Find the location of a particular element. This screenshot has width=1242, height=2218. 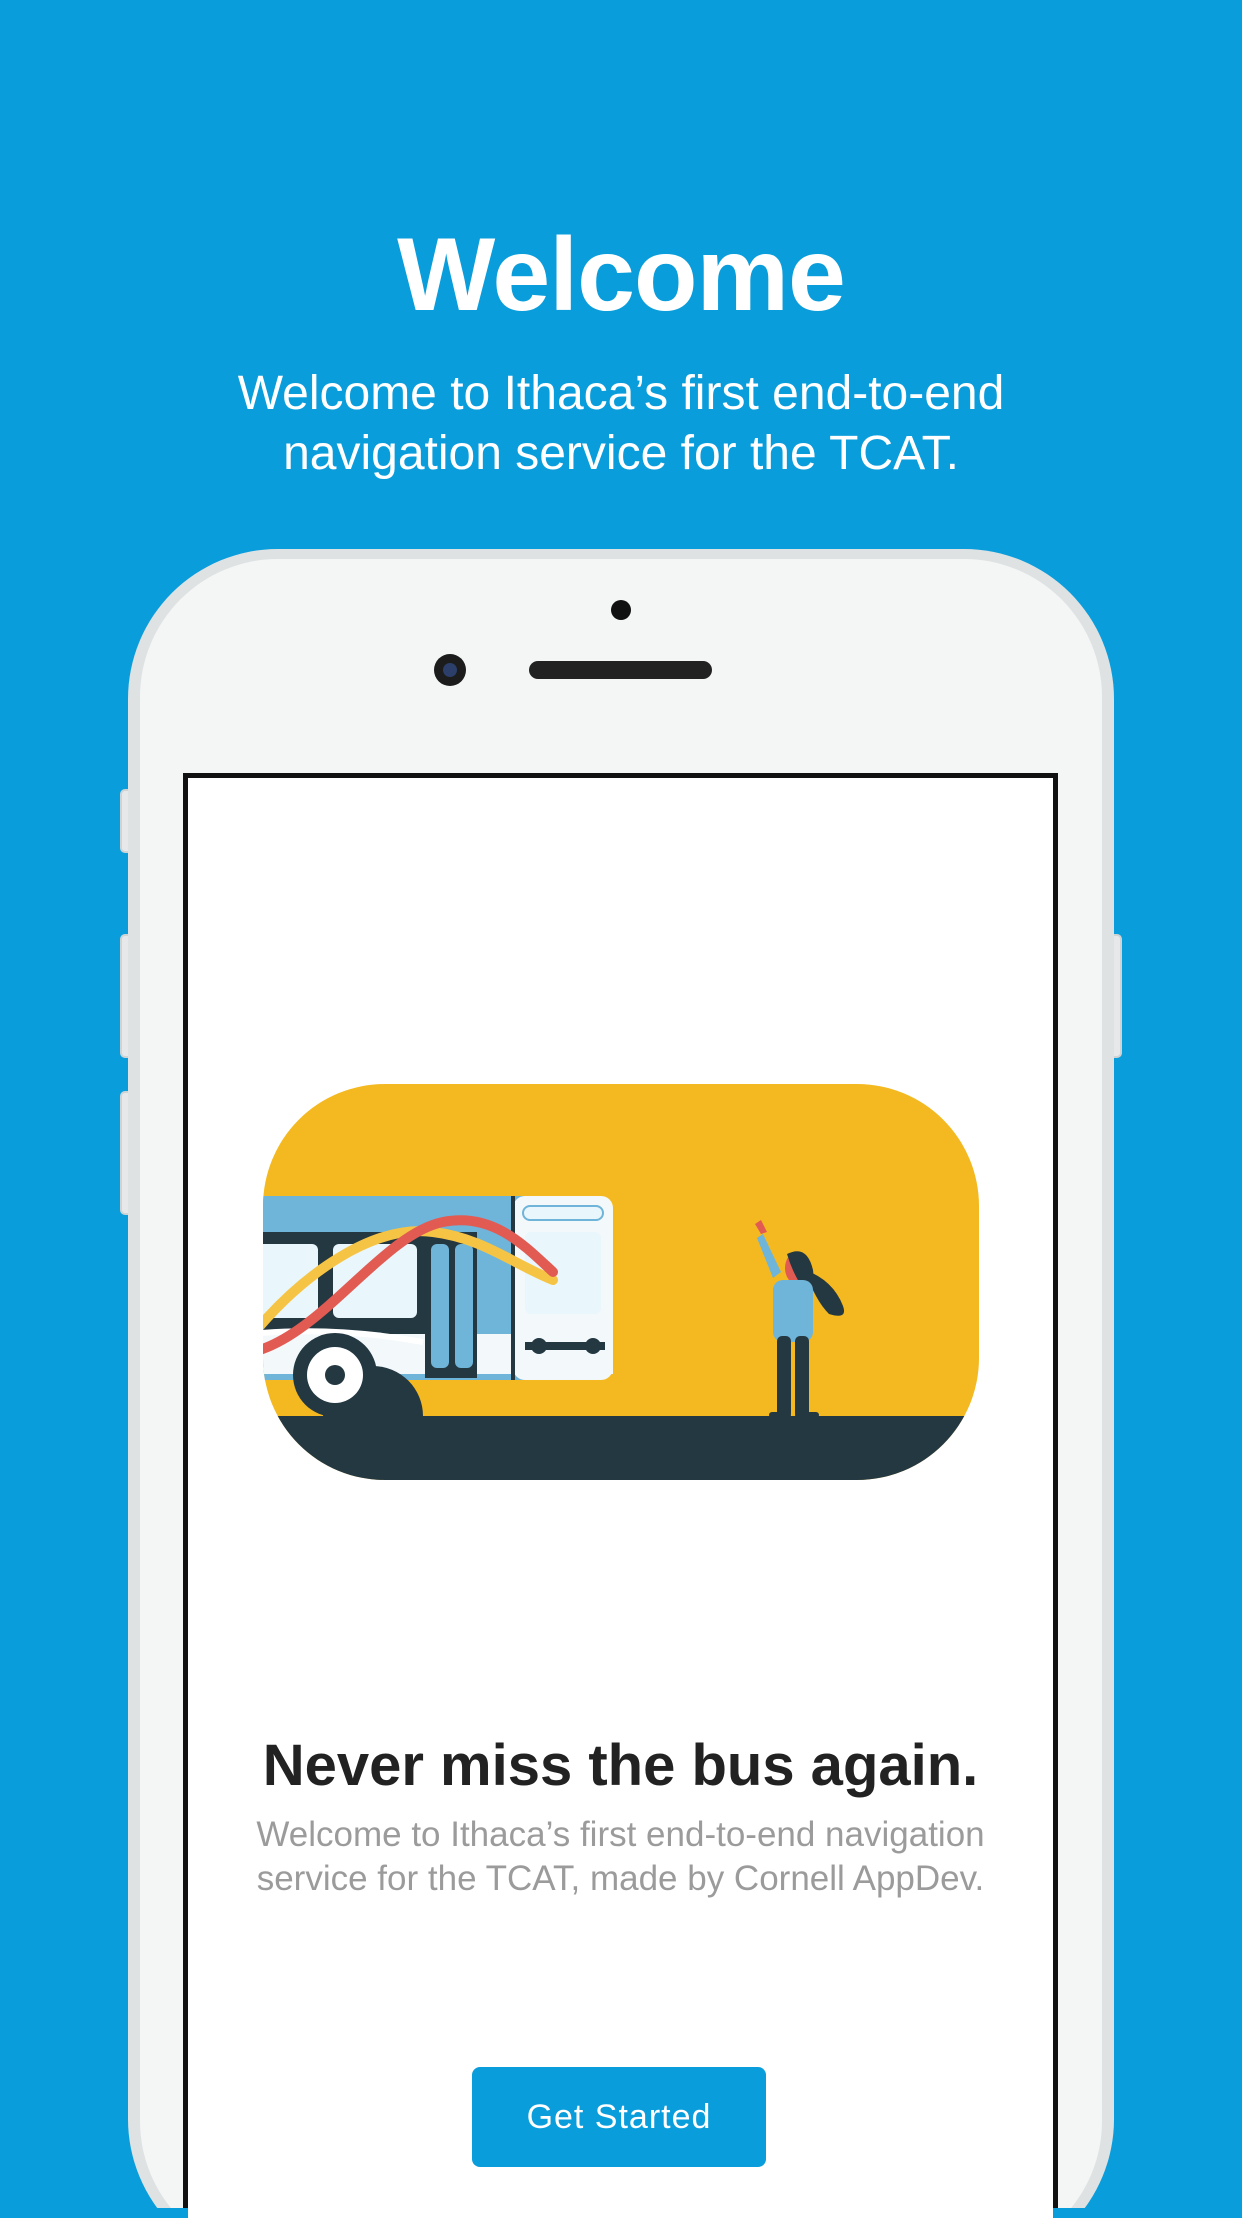

proximity-sensor is located at coordinates (621, 610).